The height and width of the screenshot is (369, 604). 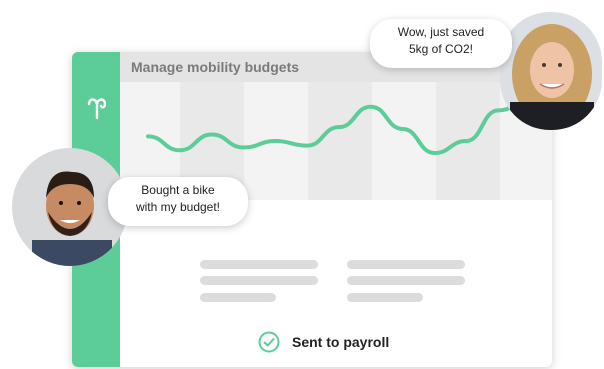 I want to click on status-label: Sent to payroll, so click(x=341, y=342).